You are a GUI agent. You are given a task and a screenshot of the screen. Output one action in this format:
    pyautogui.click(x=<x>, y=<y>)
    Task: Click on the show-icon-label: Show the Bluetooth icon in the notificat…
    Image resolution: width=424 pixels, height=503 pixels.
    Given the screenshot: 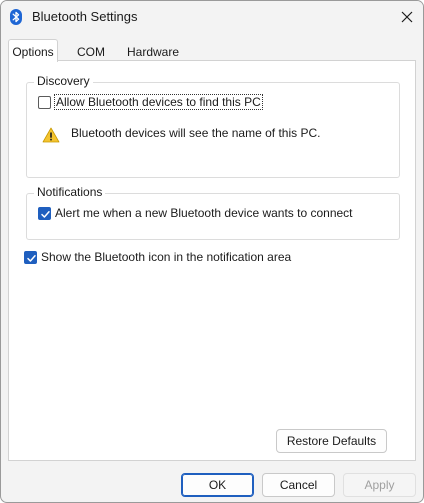 What is the action you would take?
    pyautogui.click(x=166, y=257)
    